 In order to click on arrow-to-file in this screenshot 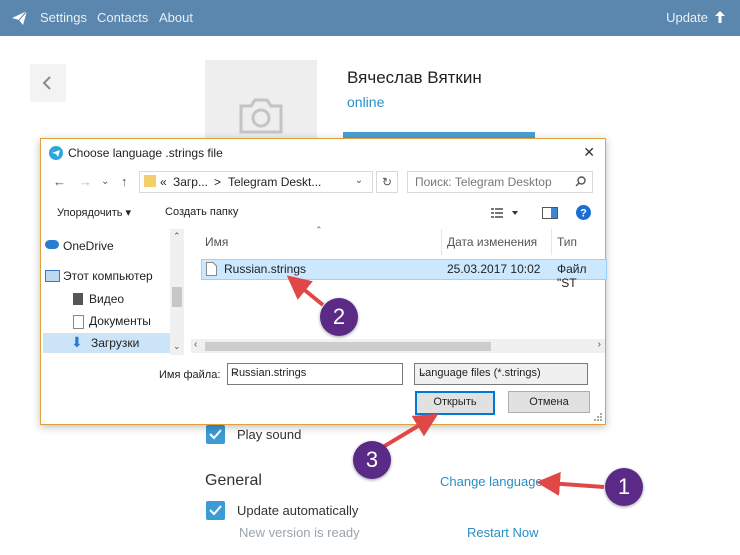, I will do `click(305, 291)`.